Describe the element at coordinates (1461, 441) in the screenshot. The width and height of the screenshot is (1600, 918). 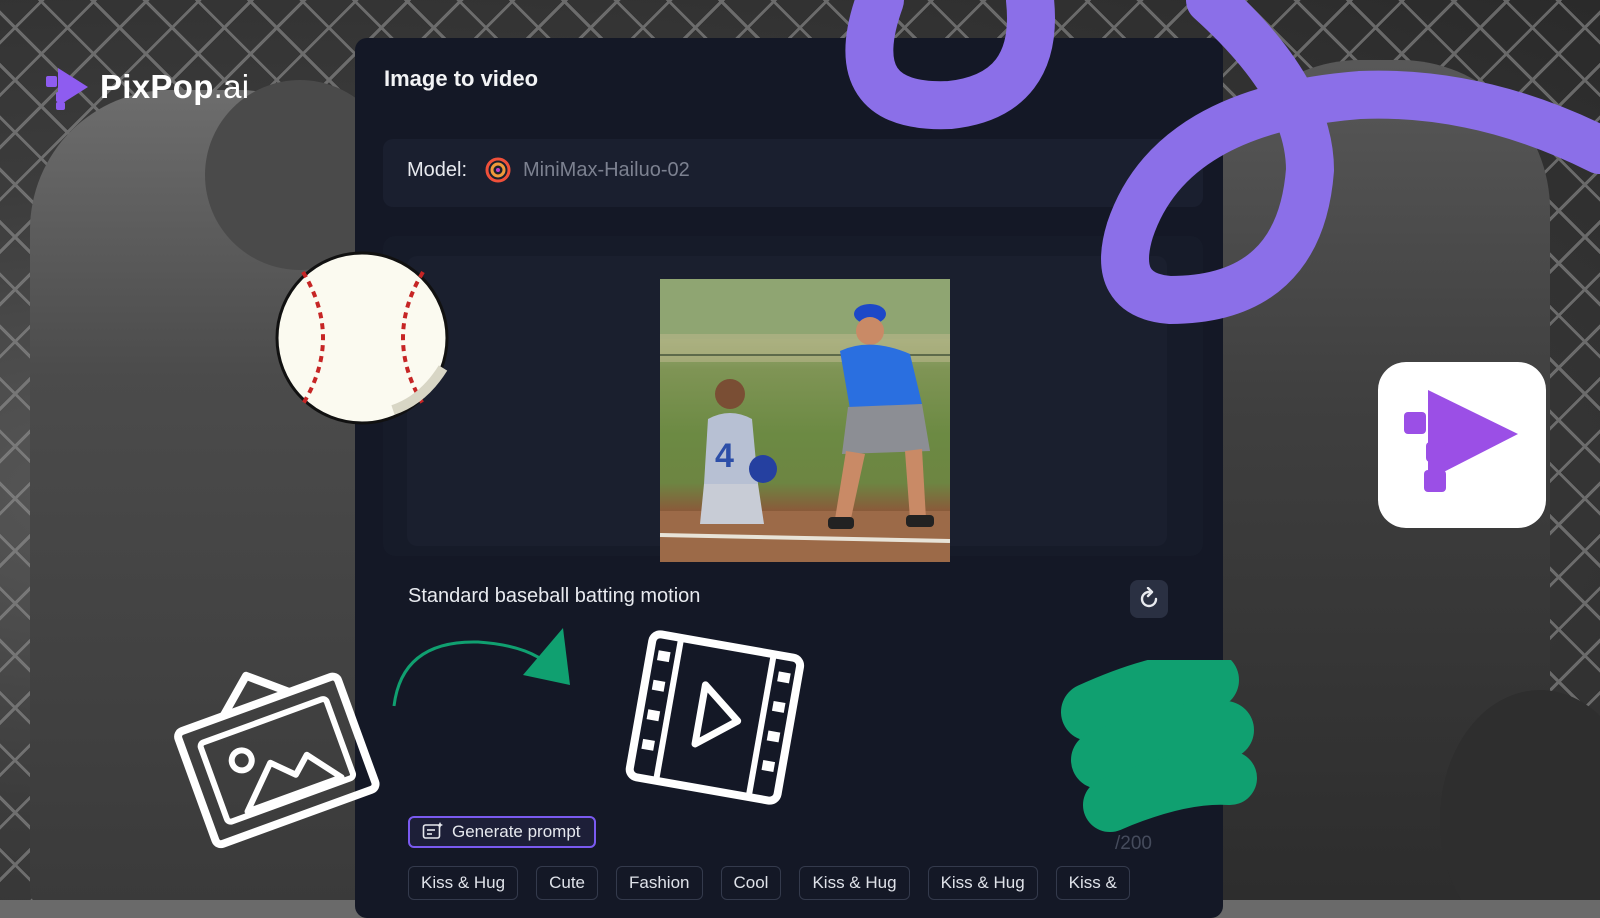
I see `pixpop-badge-icon` at that location.